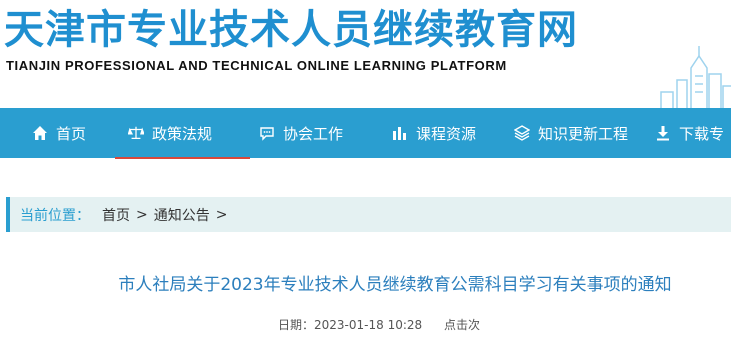 The image size is (731, 347). What do you see at coordinates (55, 215) in the screenshot?
I see `breadcrumb-label: 当前位置：` at bounding box center [55, 215].